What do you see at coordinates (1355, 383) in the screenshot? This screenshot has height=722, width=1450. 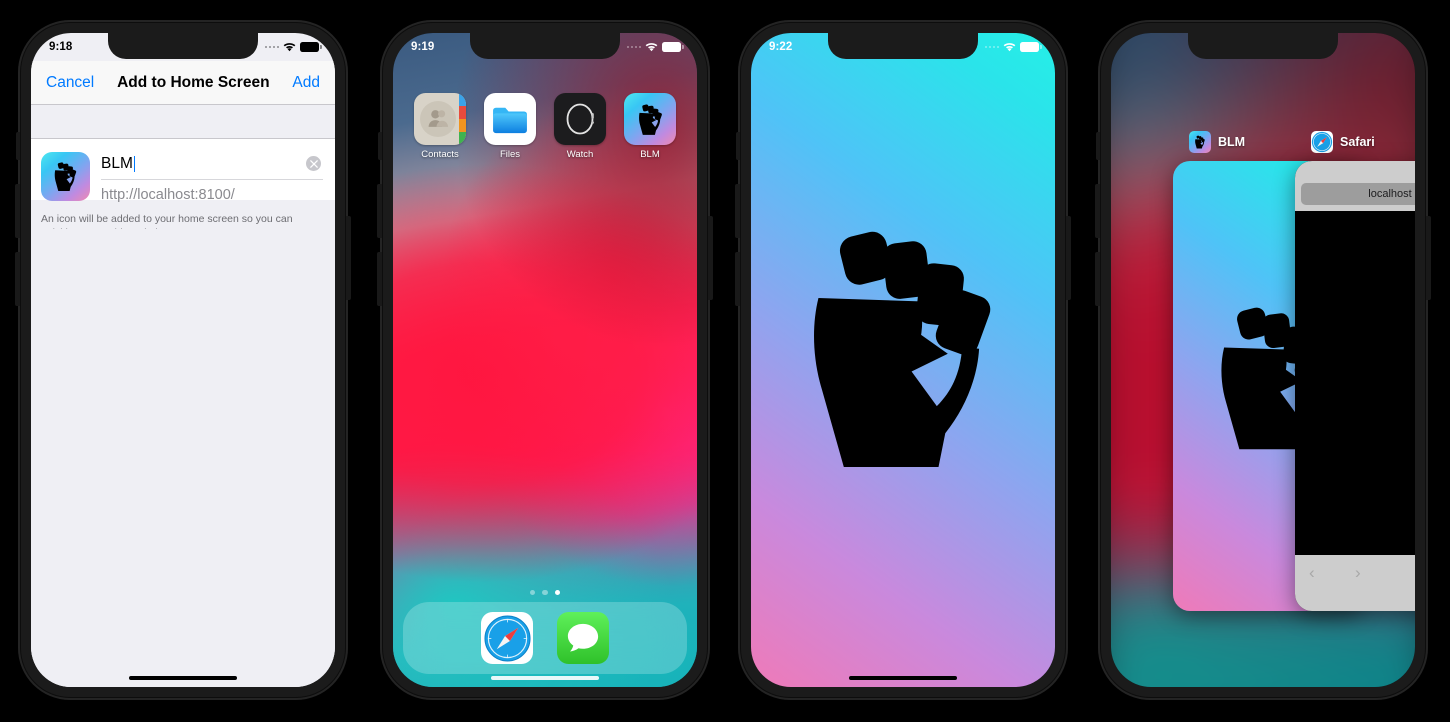 I see `safari-page-content` at bounding box center [1355, 383].